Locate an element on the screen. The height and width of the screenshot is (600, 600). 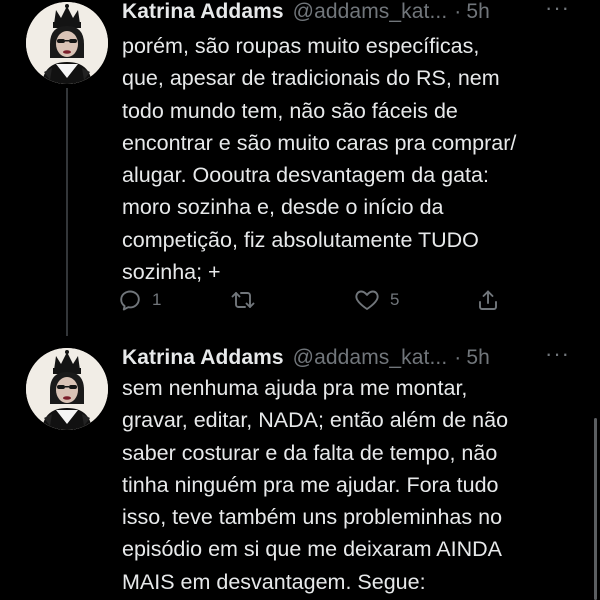
share-button is located at coordinates (488, 300).